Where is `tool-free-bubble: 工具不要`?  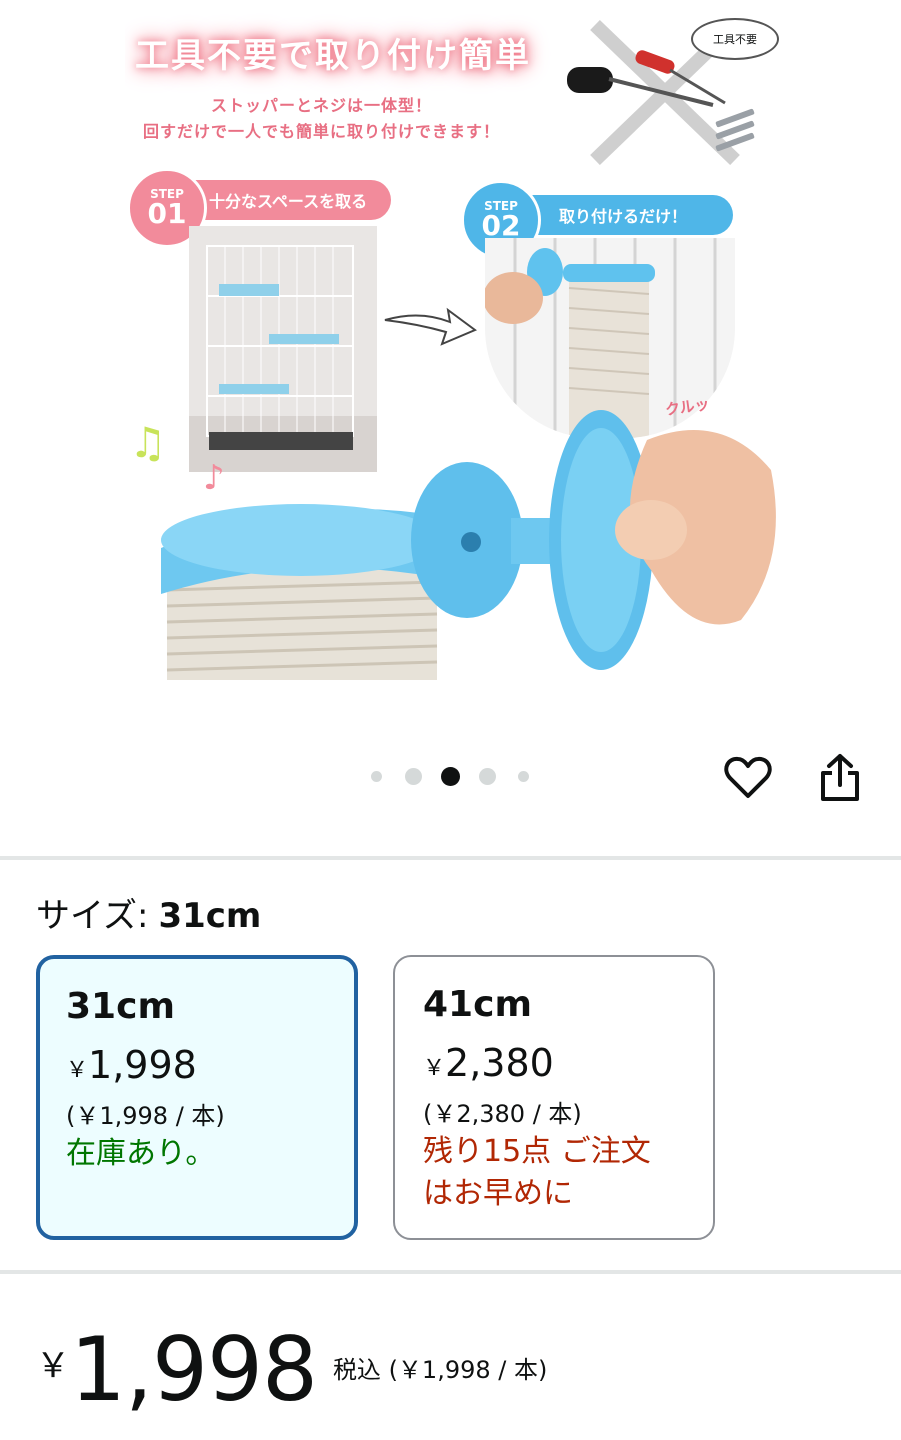
tool-free-bubble: 工具不要 is located at coordinates (735, 39).